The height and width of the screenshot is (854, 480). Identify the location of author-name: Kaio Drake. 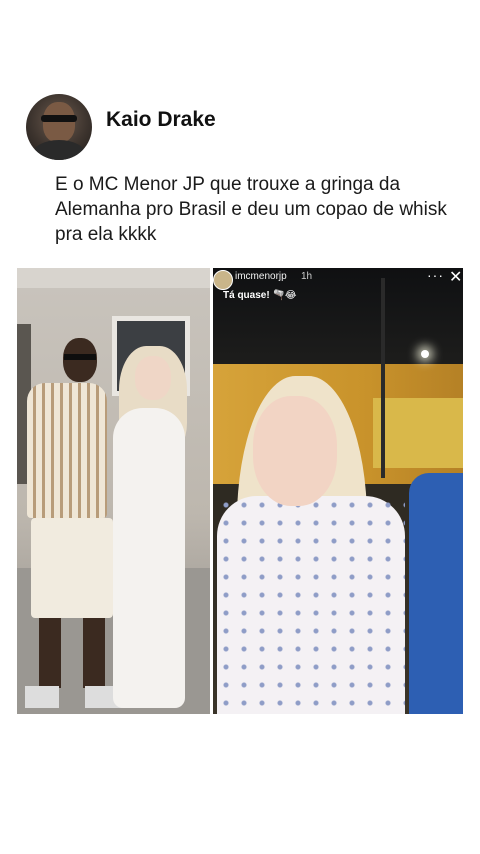
(161, 120).